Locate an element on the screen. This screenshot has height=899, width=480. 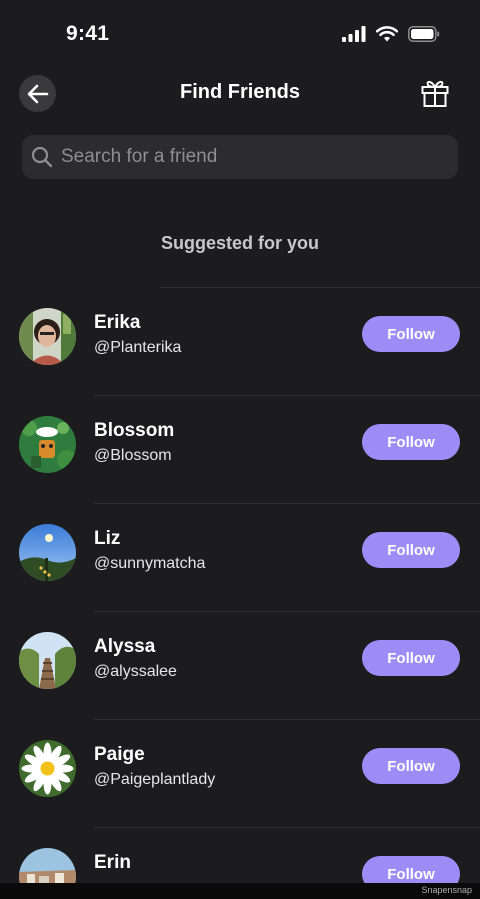
friend-handle: @alyssalee is located at coordinates (135, 671).